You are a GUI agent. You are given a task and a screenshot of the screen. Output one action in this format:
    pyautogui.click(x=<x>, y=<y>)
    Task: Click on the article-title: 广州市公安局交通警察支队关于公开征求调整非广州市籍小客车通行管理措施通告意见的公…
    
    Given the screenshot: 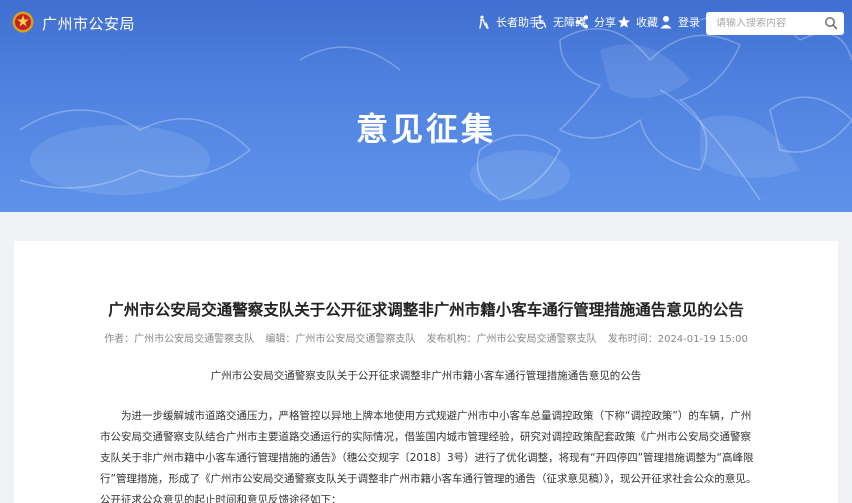 What is the action you would take?
    pyautogui.click(x=426, y=310)
    